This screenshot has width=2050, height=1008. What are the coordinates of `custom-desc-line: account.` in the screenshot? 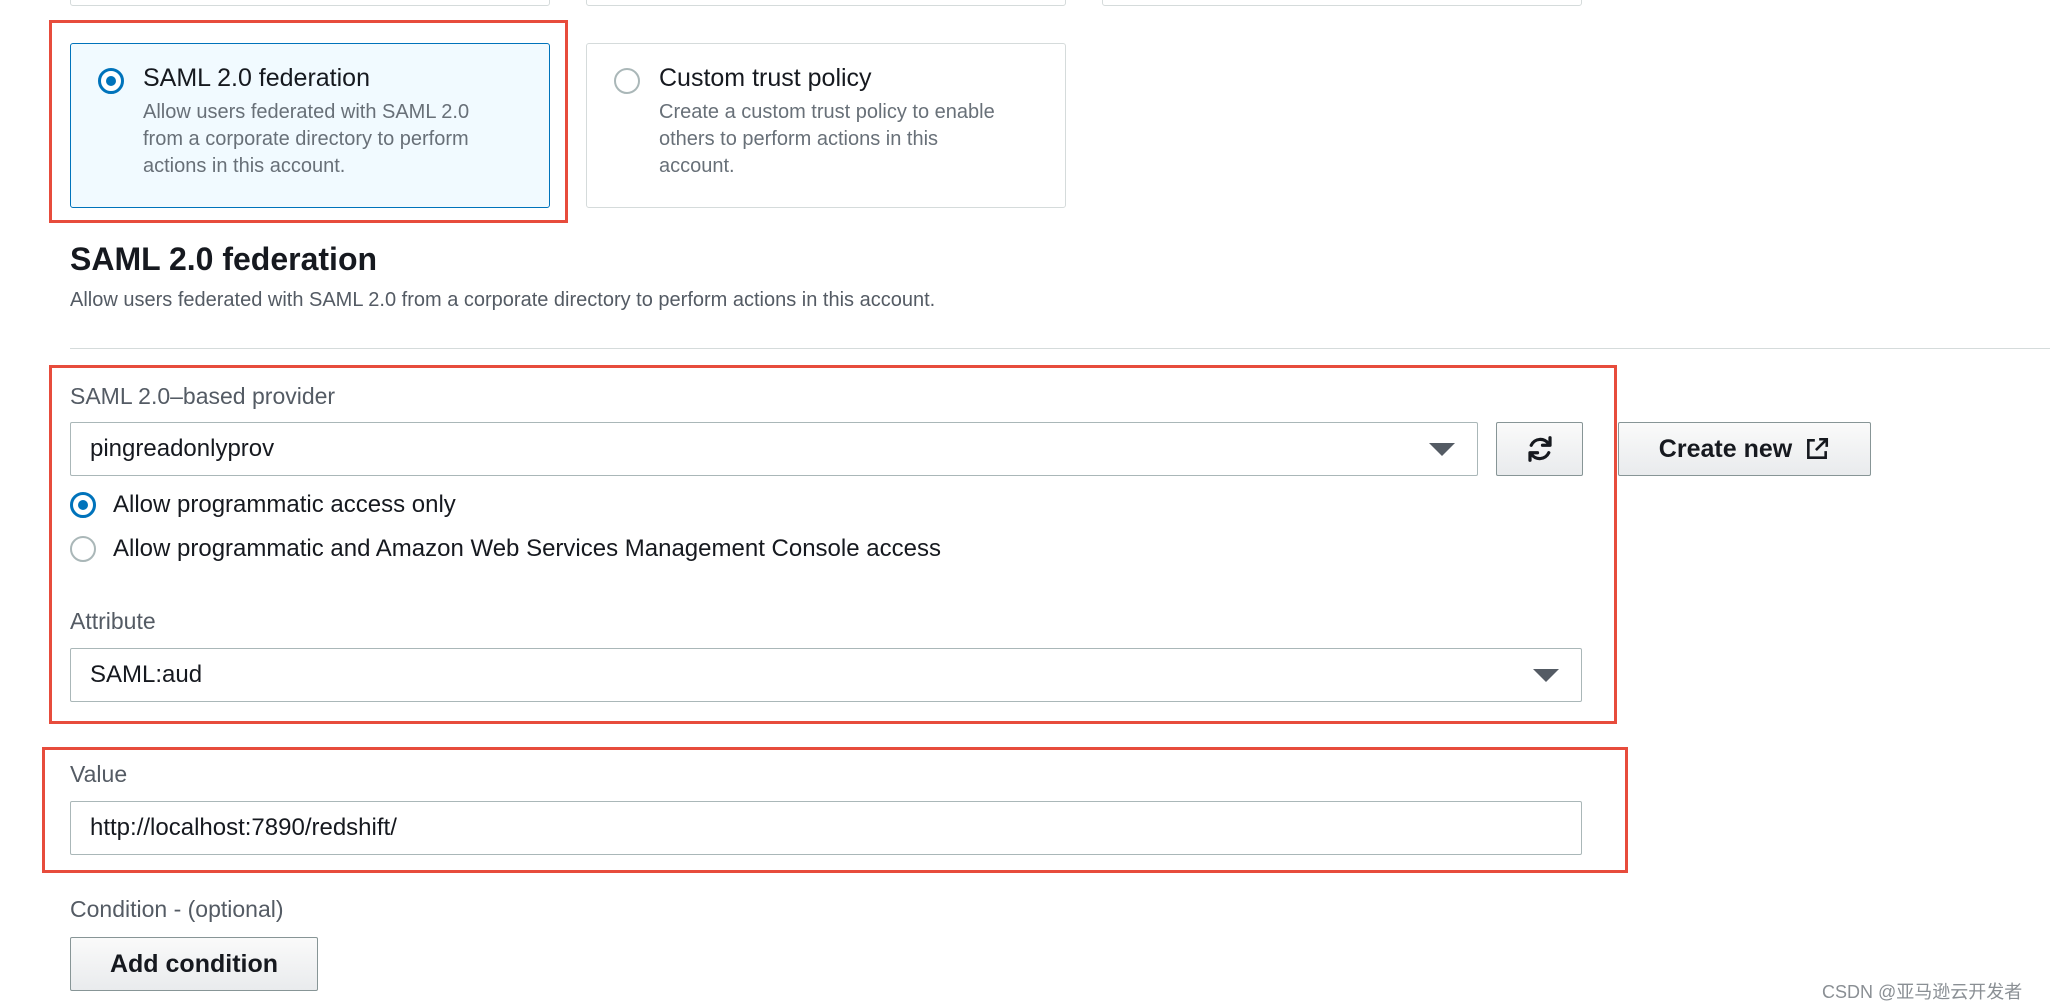 It's located at (697, 166).